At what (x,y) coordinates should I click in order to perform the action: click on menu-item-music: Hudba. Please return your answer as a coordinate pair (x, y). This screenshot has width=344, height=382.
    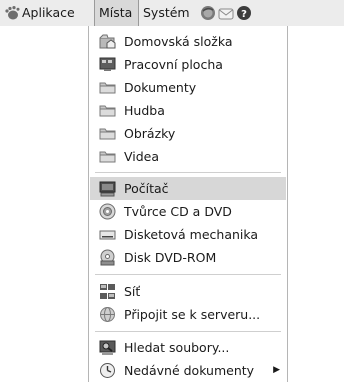
    Looking at the image, I should click on (188, 110).